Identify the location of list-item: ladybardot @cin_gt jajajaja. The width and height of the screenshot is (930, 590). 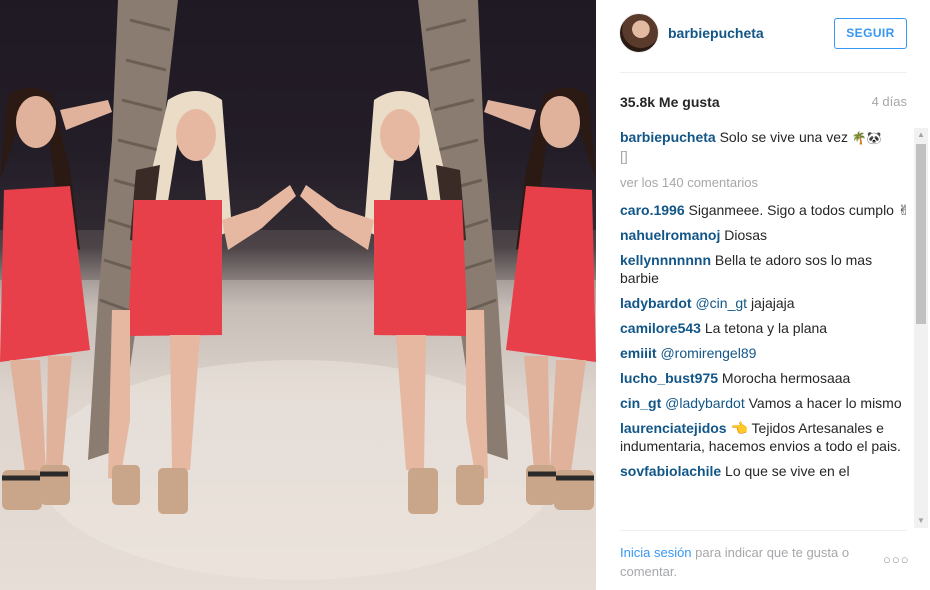
(766, 303).